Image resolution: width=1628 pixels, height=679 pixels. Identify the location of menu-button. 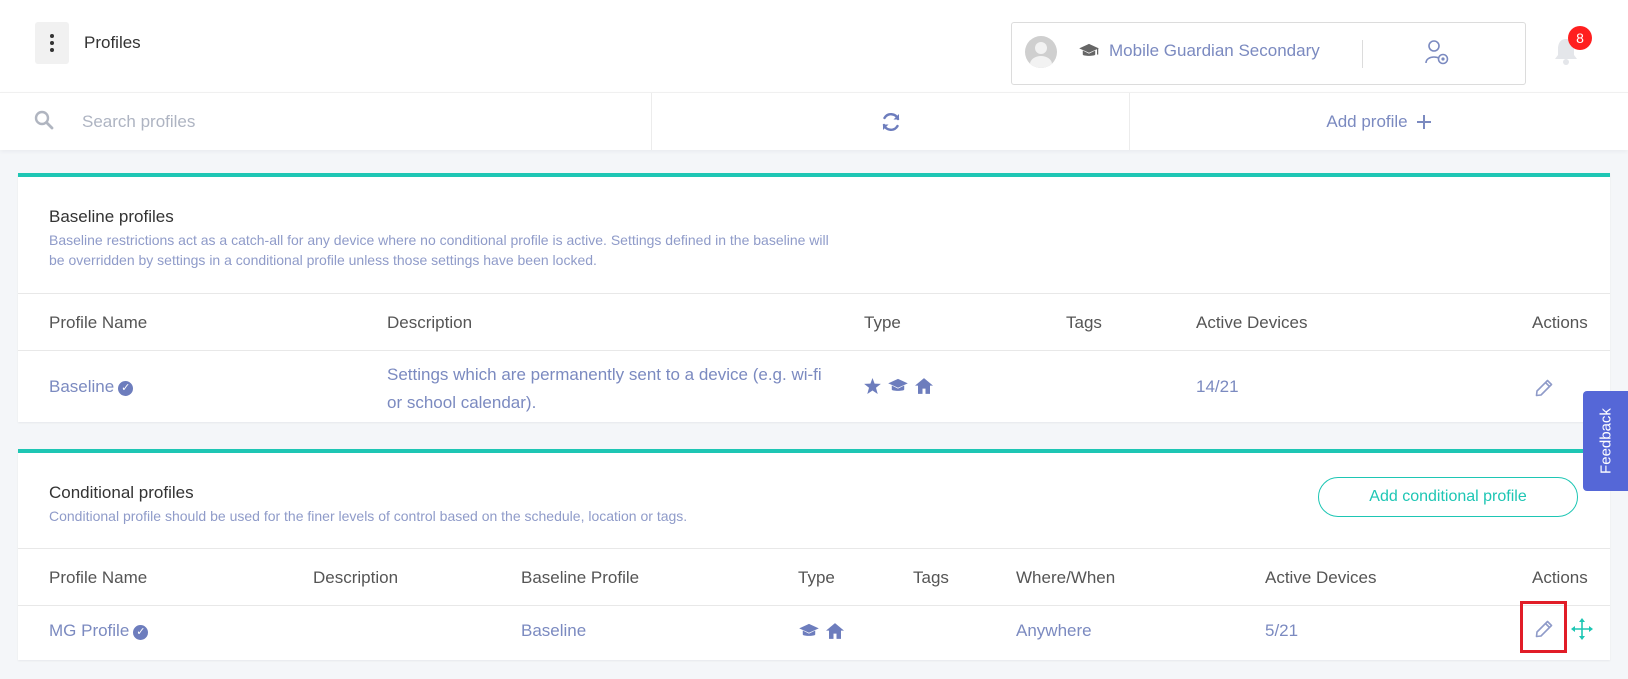
(52, 43).